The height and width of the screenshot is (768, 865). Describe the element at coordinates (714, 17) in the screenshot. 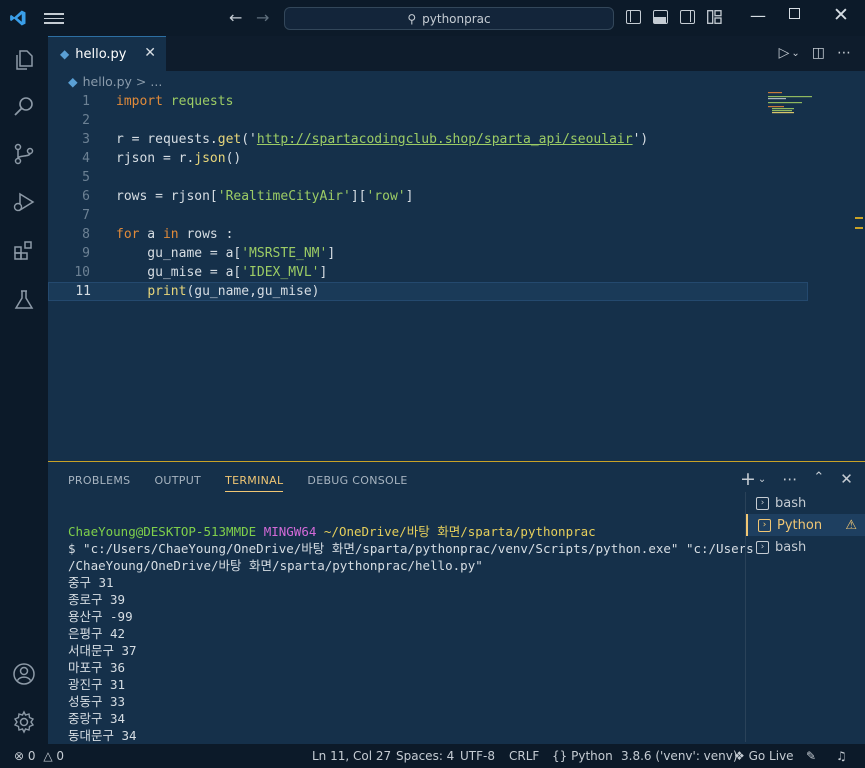

I see `customize-layout-icon` at that location.